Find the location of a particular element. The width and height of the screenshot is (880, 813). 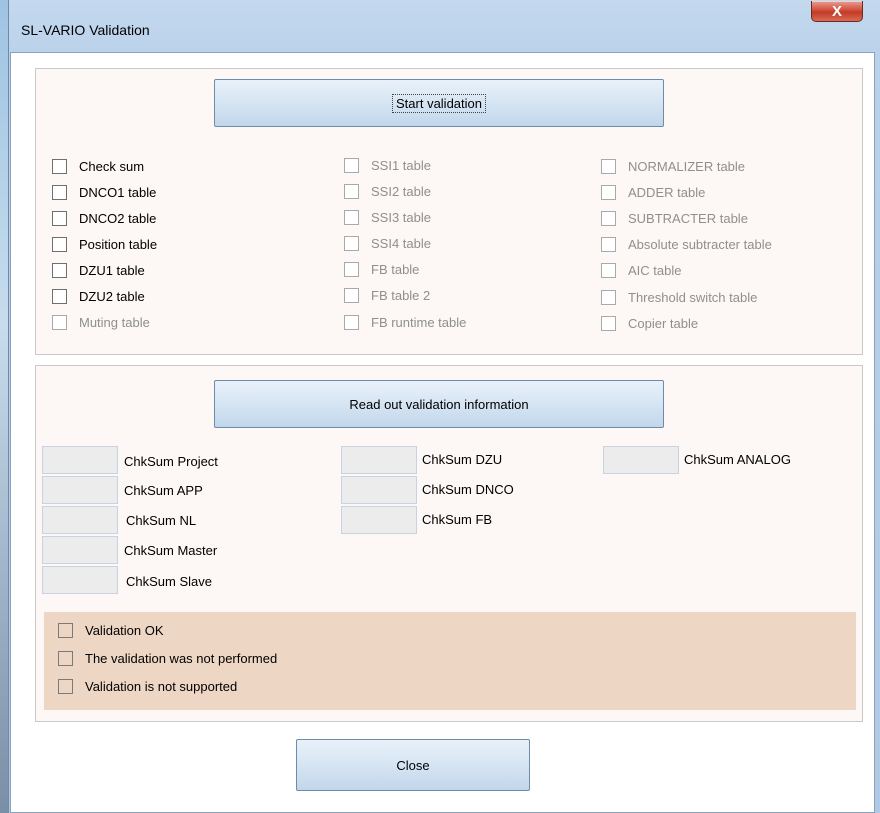

checkbox-aic-table: AIC table is located at coordinates (641, 270).